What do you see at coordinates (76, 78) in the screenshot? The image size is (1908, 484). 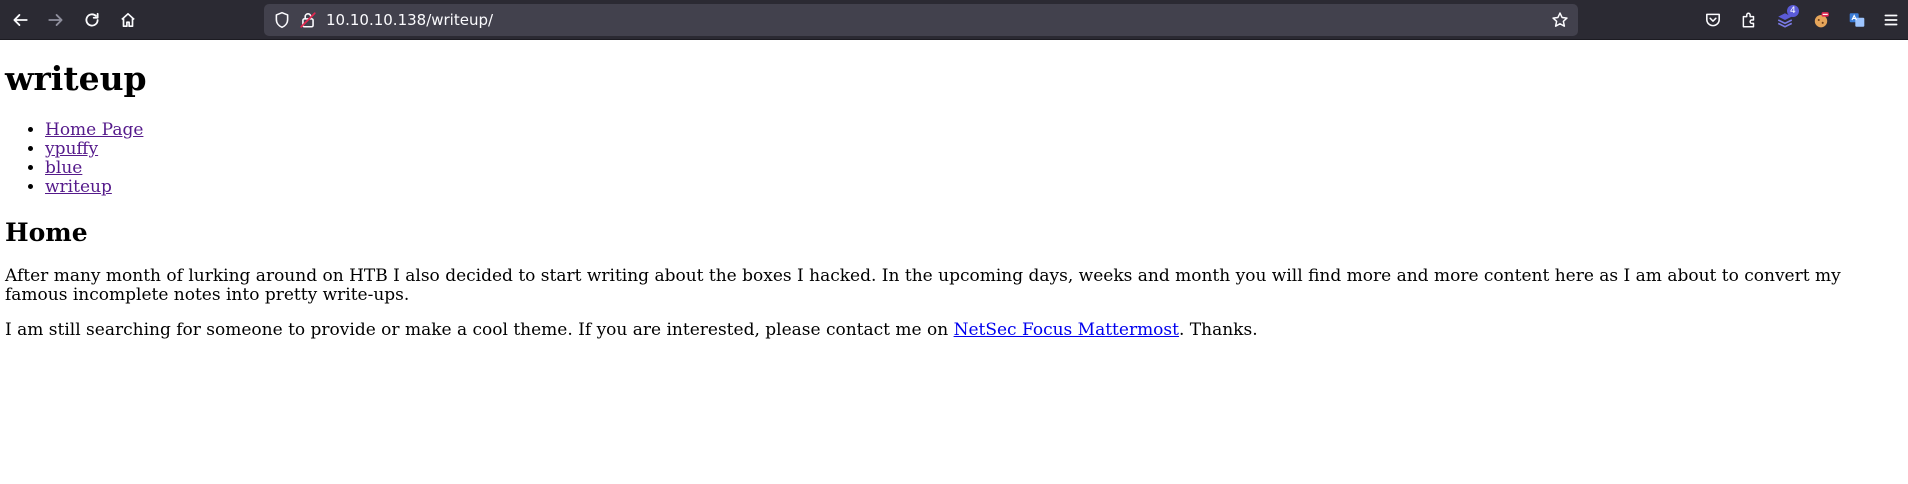 I see `page-title: writeup` at bounding box center [76, 78].